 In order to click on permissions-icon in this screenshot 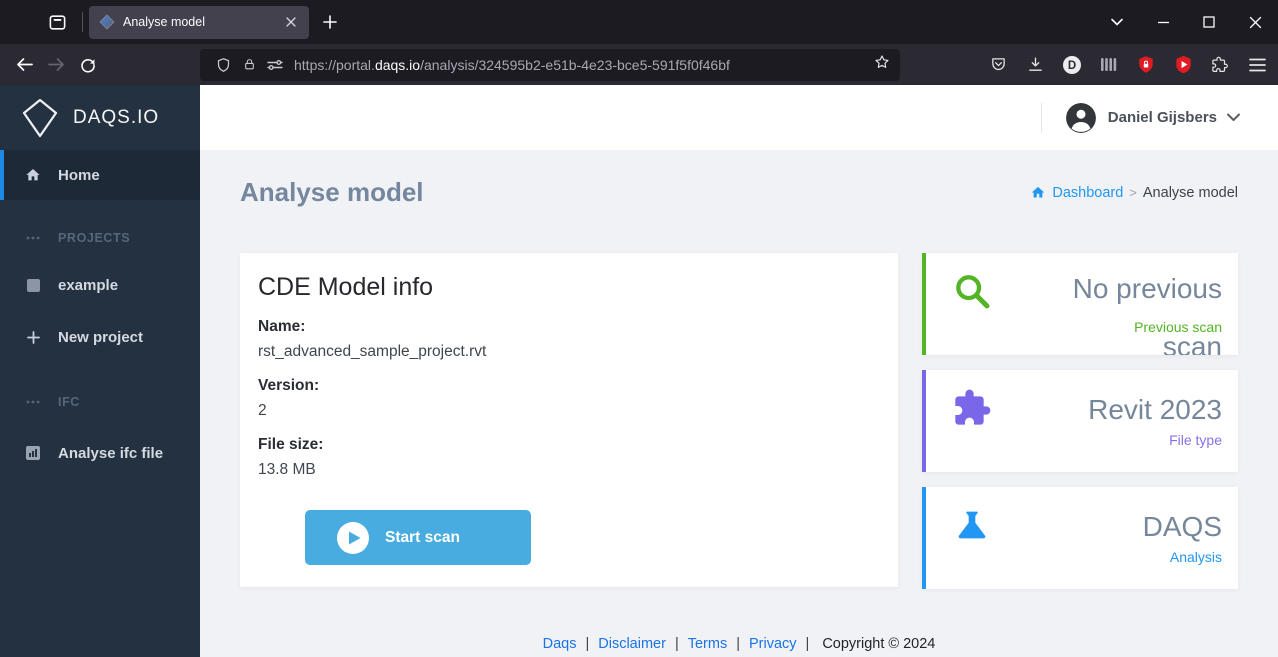, I will do `click(275, 65)`.